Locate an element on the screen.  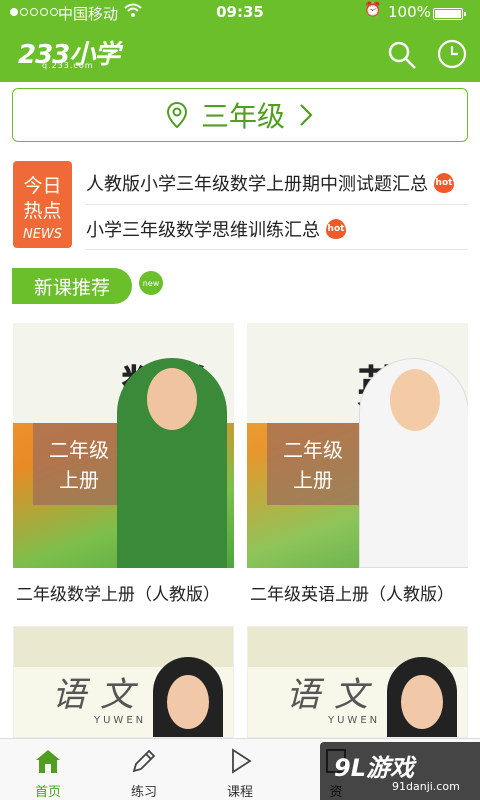
course-title: 二年级数学上册（人教版） is located at coordinates (118, 592).